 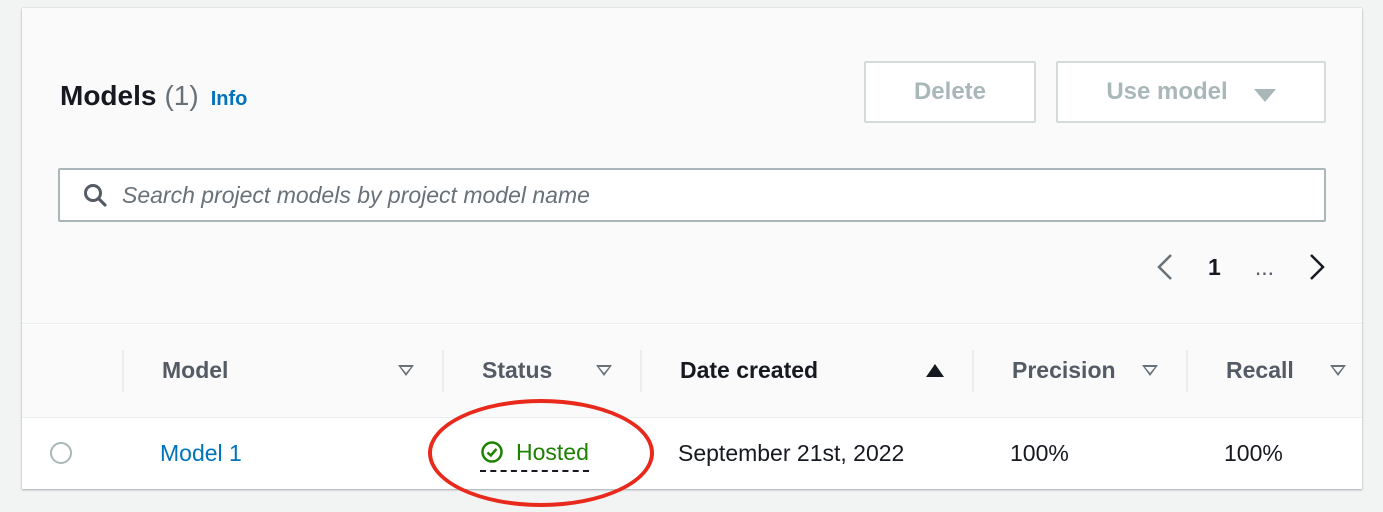 What do you see at coordinates (108, 95) in the screenshot?
I see `title-text: Models` at bounding box center [108, 95].